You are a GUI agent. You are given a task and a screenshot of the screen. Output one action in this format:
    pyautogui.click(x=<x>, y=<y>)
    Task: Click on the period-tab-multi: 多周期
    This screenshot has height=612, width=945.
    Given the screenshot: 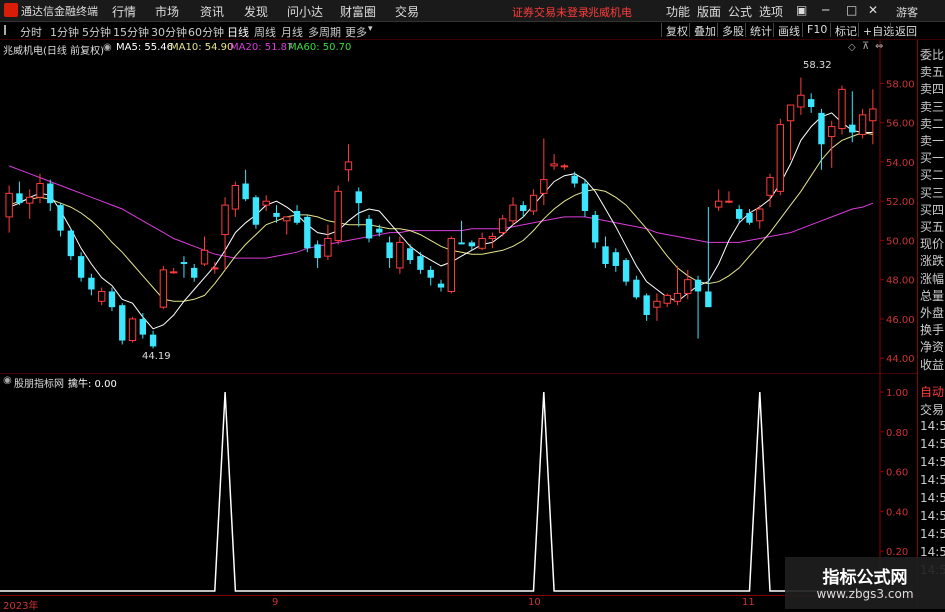 What is the action you would take?
    pyautogui.click(x=324, y=32)
    